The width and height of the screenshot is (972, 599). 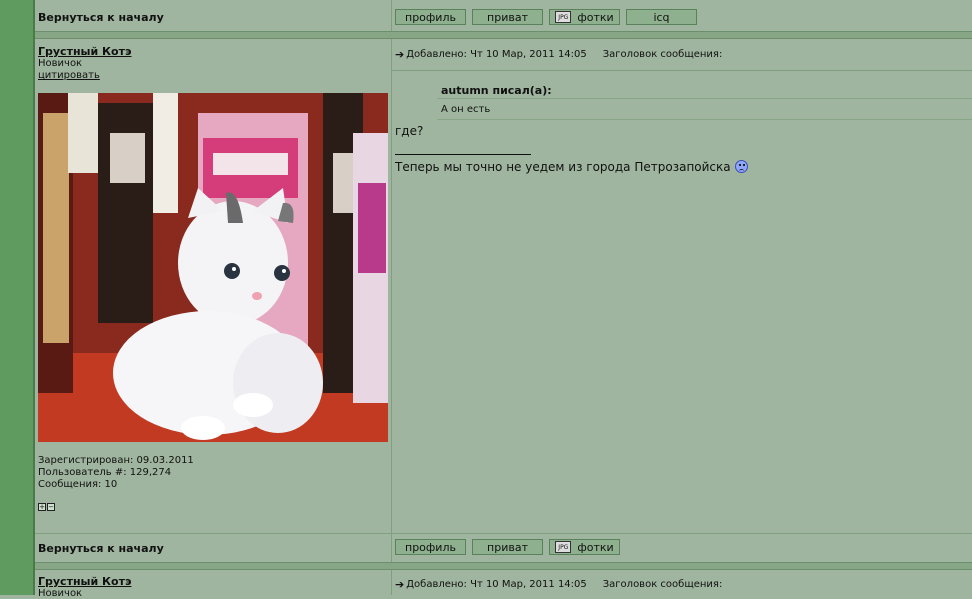 What do you see at coordinates (78, 484) in the screenshot?
I see `post-count: Сообщения: 10` at bounding box center [78, 484].